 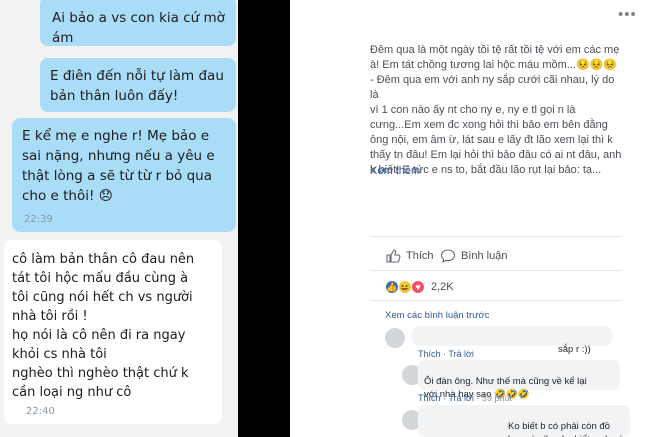 What do you see at coordinates (496, 398) in the screenshot?
I see `comment-time: 59 phút` at bounding box center [496, 398].